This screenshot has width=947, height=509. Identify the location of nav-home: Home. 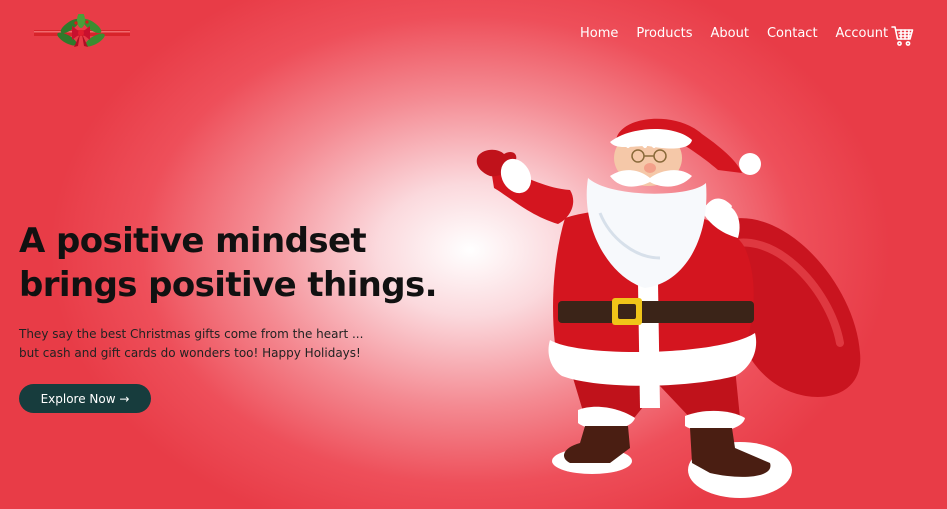
(599, 33).